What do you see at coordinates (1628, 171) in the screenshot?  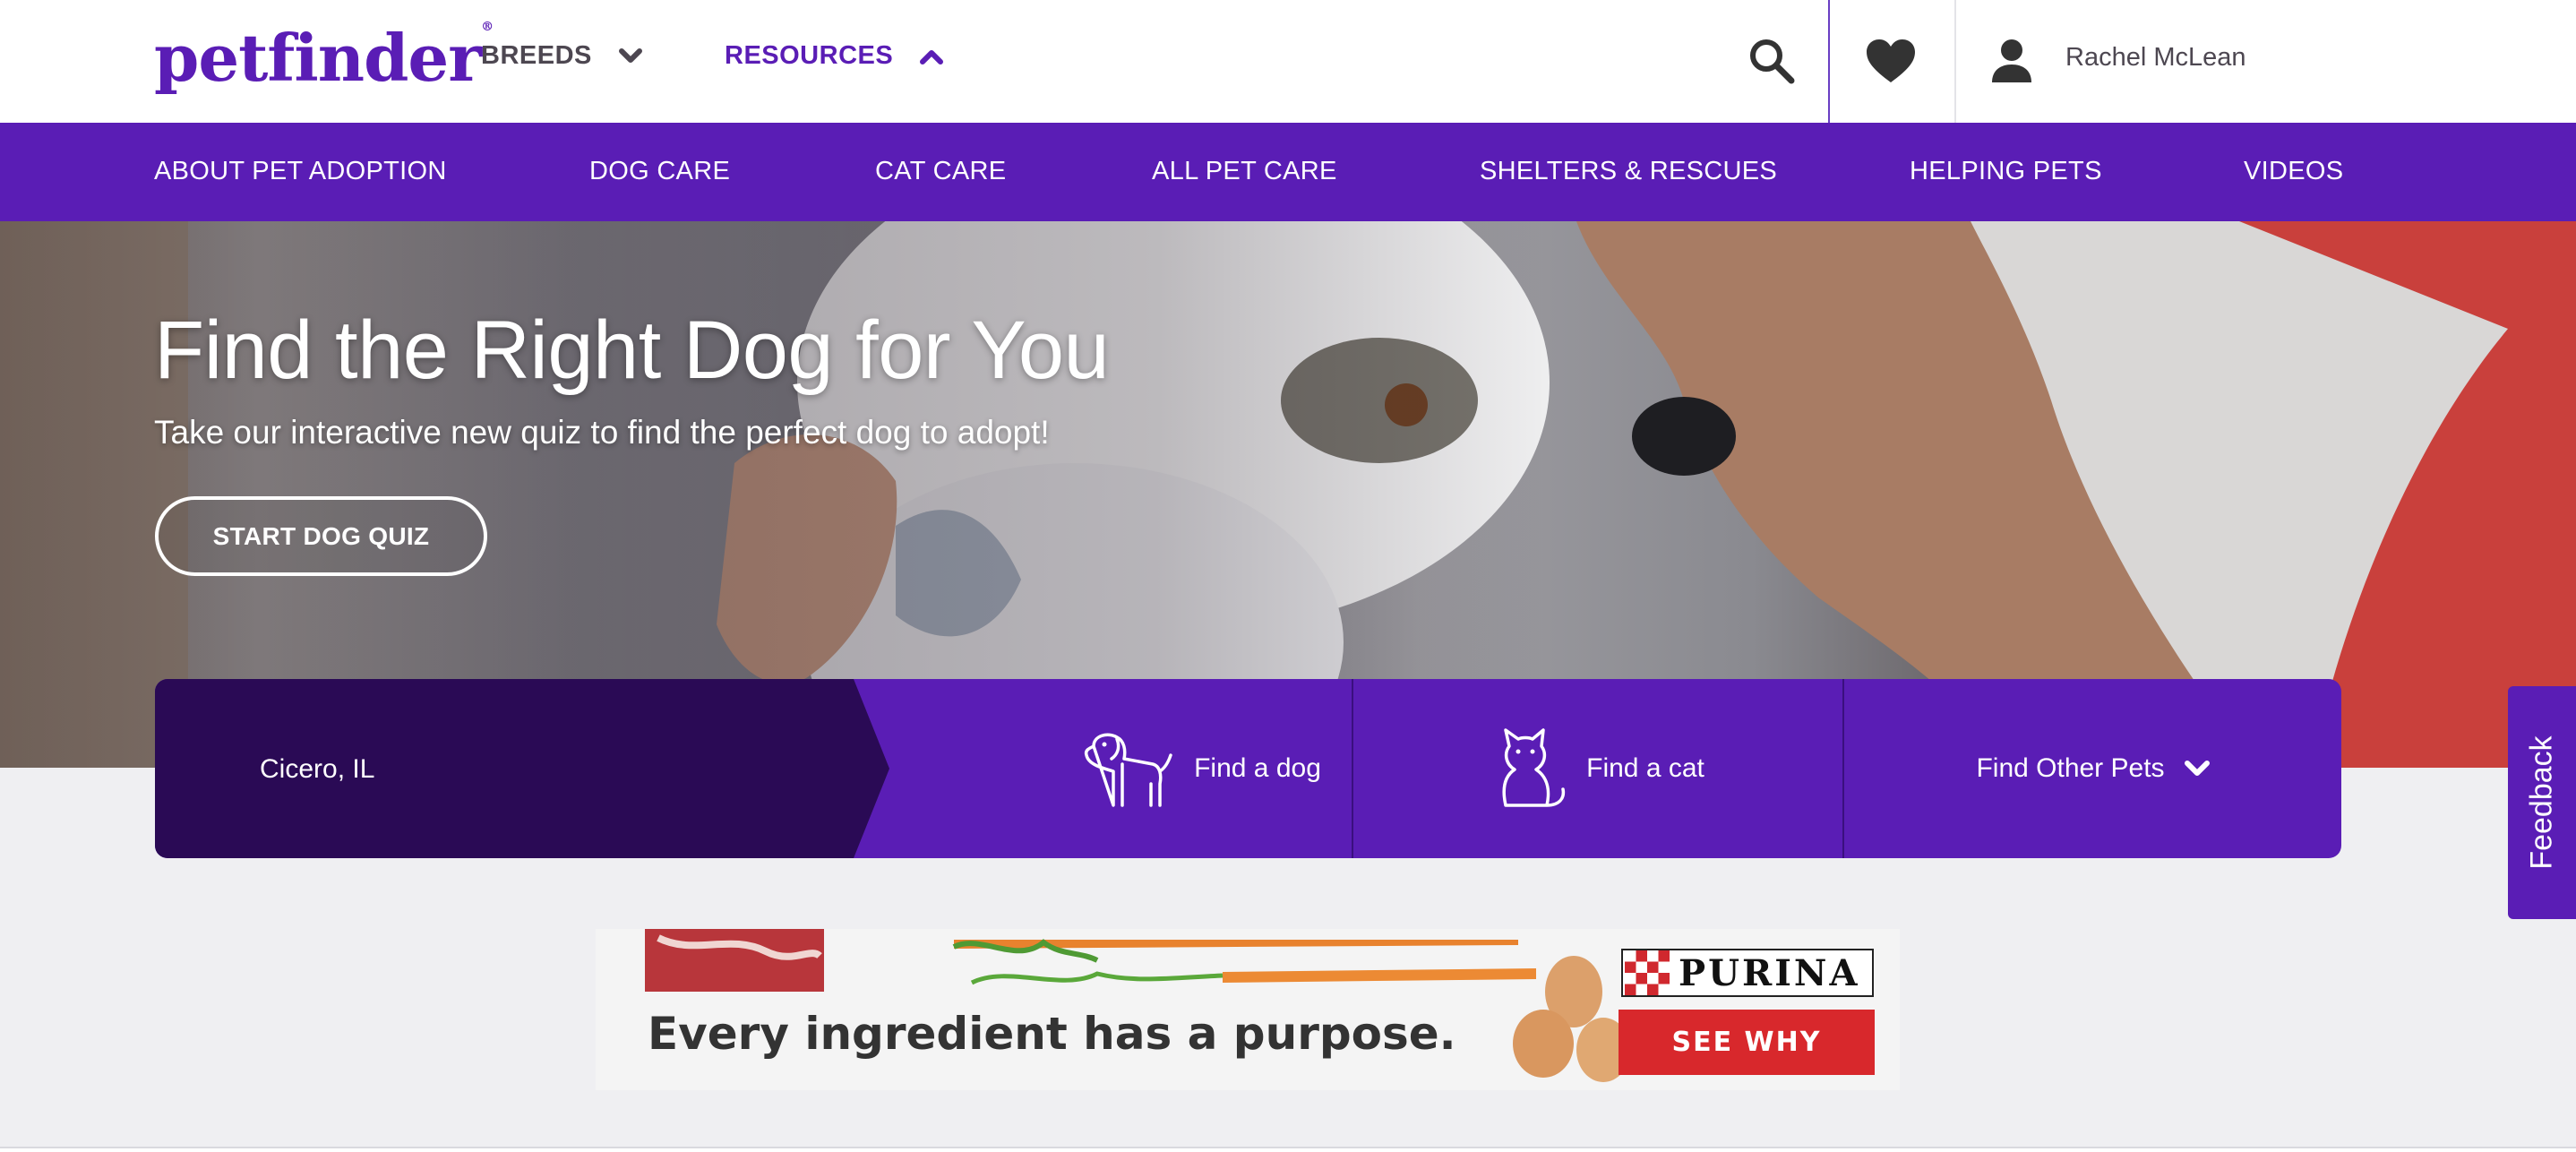 I see `subnav-shelters-rescues: SHELTERS & RESCUES` at bounding box center [1628, 171].